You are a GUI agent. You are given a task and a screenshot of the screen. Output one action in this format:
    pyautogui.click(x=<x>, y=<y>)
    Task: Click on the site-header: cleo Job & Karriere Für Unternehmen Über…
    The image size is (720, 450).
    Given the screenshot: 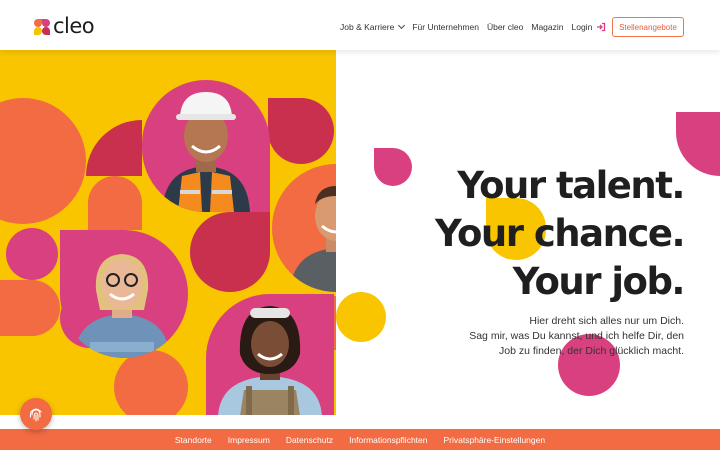 What is the action you would take?
    pyautogui.click(x=360, y=25)
    